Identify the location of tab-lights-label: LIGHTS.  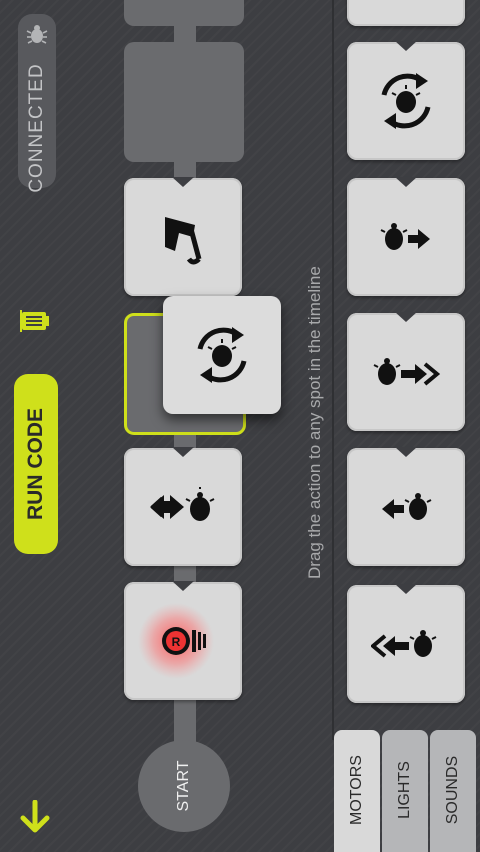
(404, 790).